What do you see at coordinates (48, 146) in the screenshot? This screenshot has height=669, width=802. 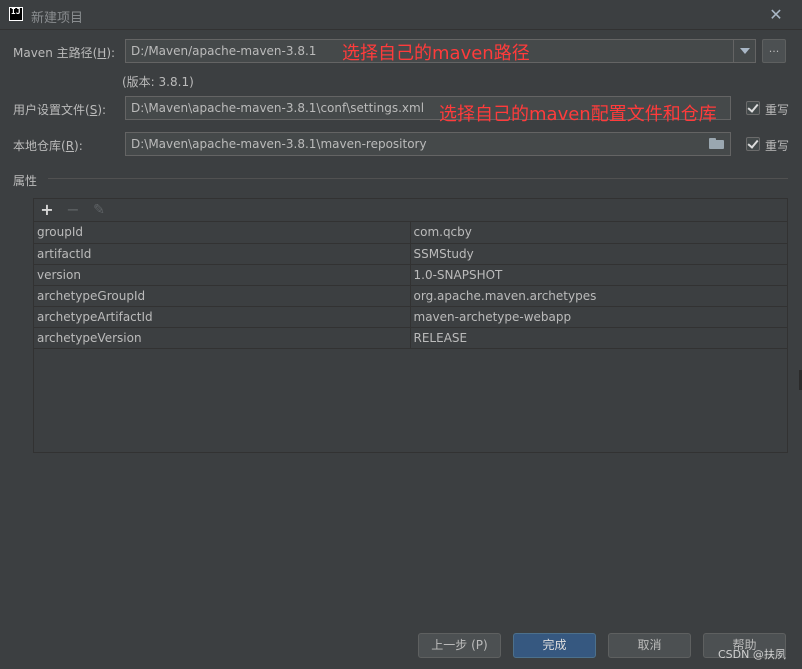 I see `local-repo-label: 本地仓库(R):` at bounding box center [48, 146].